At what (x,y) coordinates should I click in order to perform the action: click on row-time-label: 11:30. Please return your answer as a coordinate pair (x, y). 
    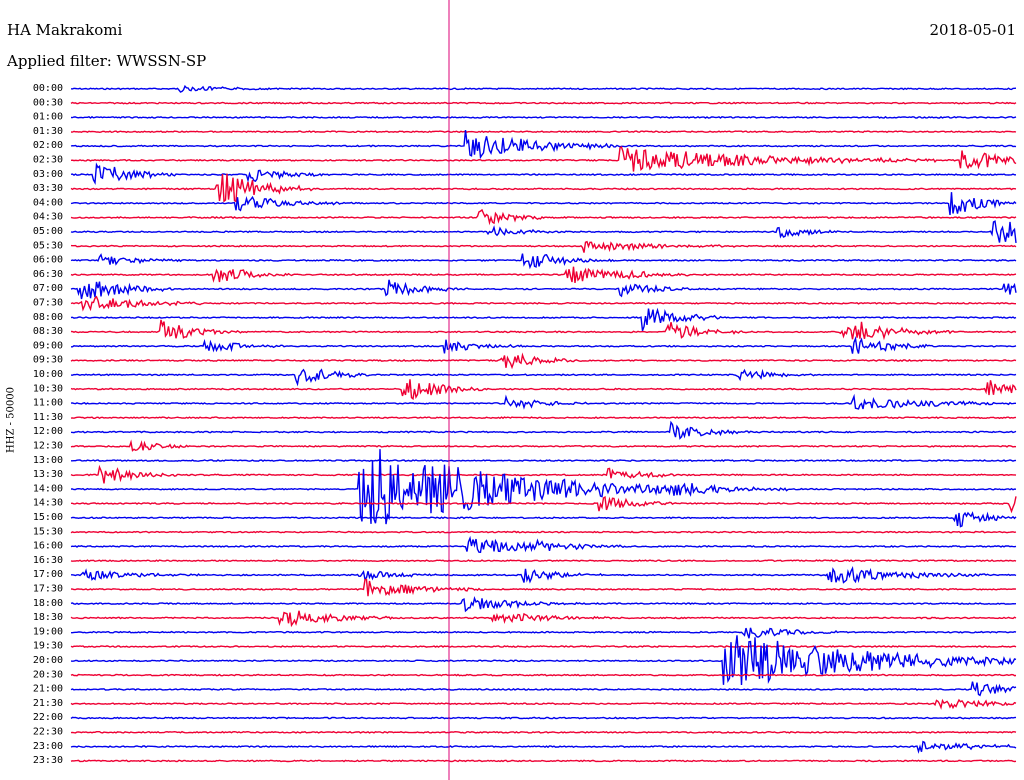
    Looking at the image, I should click on (48, 417).